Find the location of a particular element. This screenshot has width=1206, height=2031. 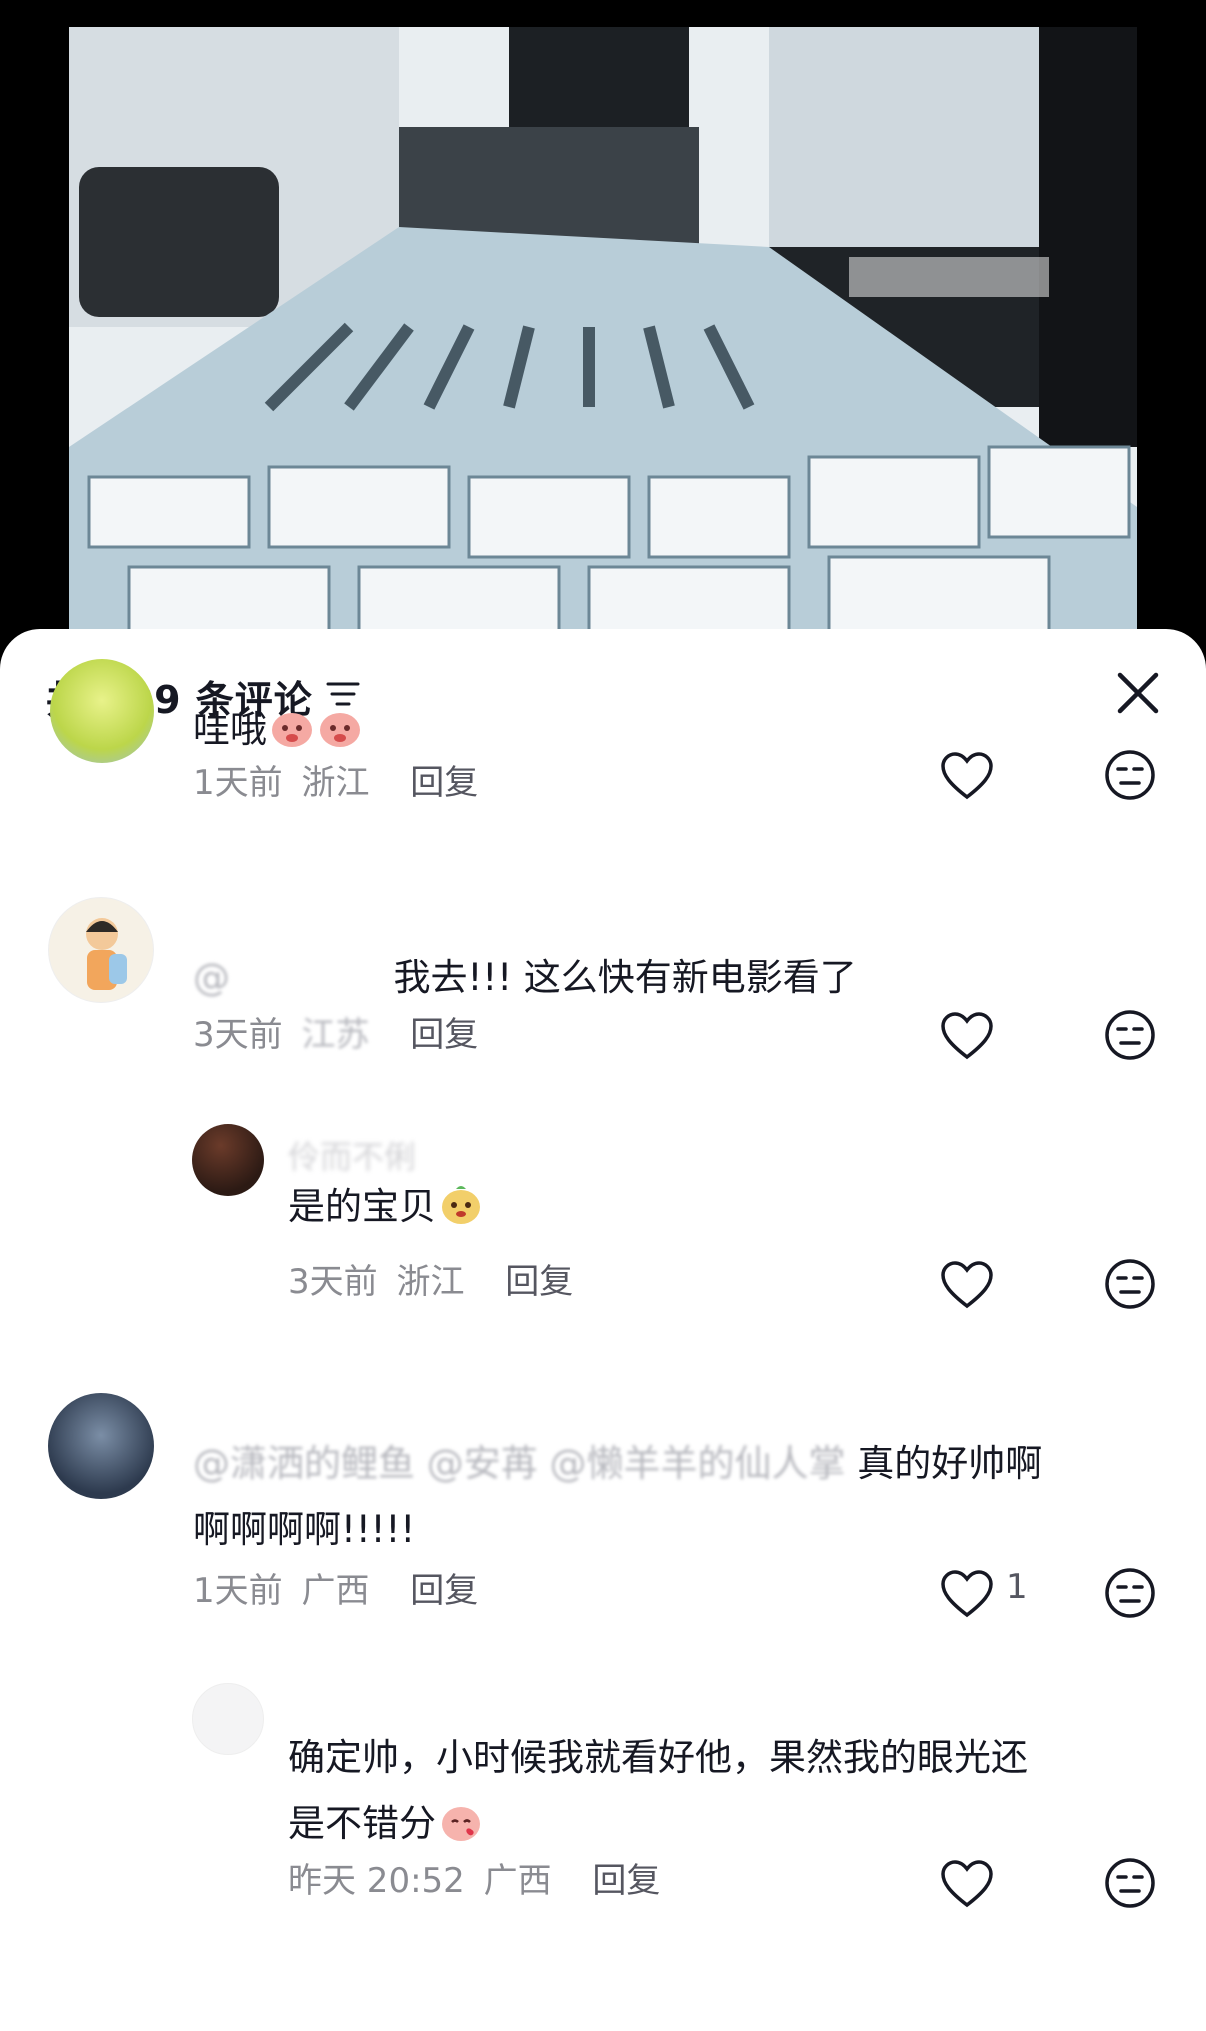

comment-meta: 3天前 江苏 回复 is located at coordinates (335, 1031).